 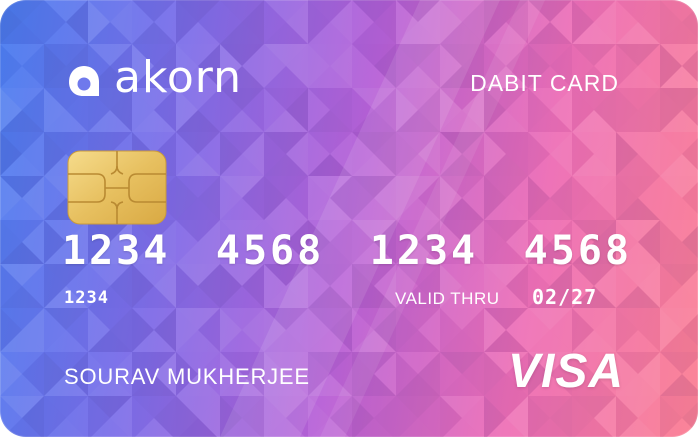 What do you see at coordinates (565, 371) in the screenshot?
I see `visa-logo: VISA` at bounding box center [565, 371].